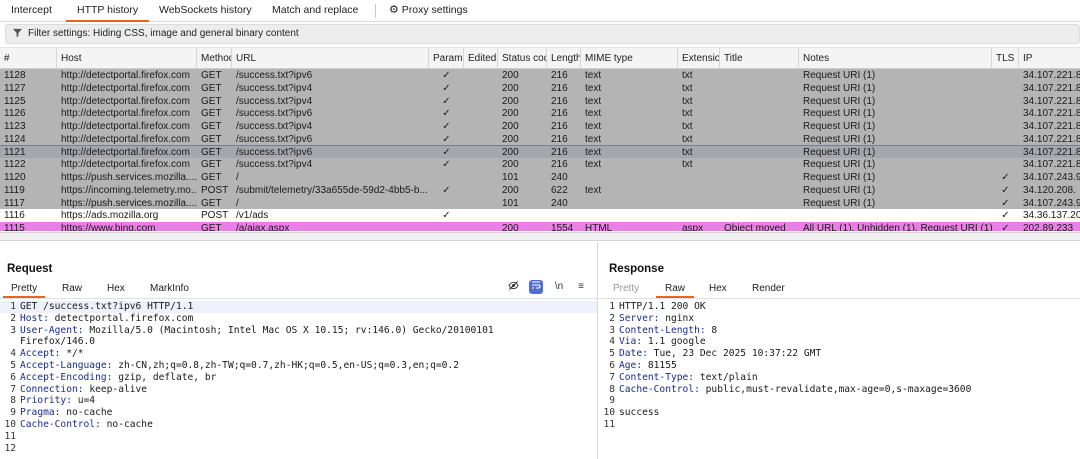 Image resolution: width=1080 pixels, height=459 pixels. Describe the element at coordinates (839, 354) in the screenshot. I see `code-line: 5 Date: Tue, 23 Dec 2025 10:37:22 GMT` at that location.